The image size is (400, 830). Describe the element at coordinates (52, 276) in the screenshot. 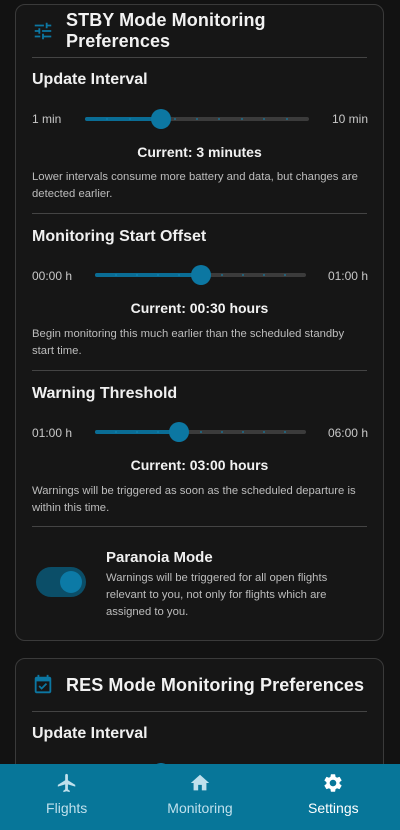

I see `start-offset-min-label: 00:00 h` at that location.